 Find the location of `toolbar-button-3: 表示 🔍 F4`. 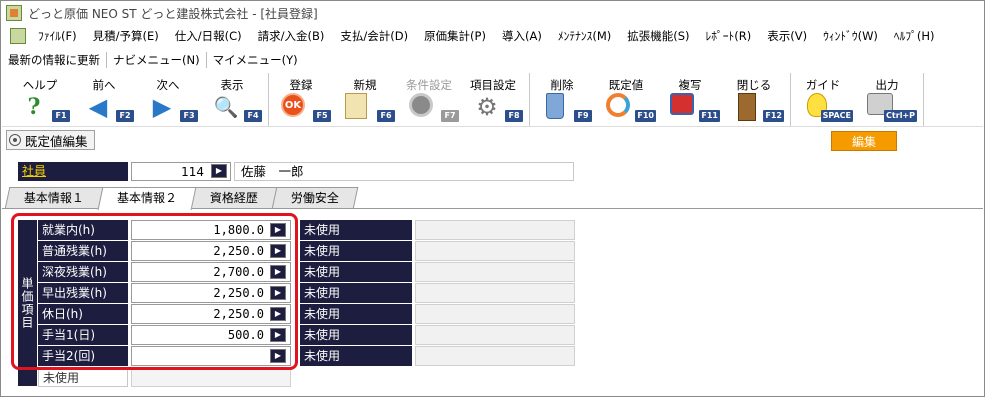

toolbar-button-3: 表示 🔍 F4 is located at coordinates (232, 99).